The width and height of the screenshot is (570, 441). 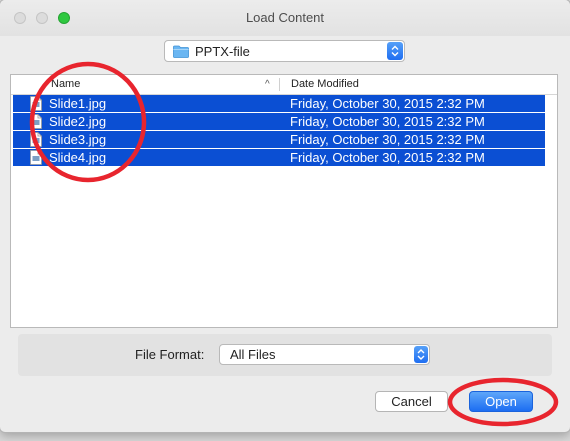 I want to click on file-name: Slide1.jpg, so click(x=78, y=103).